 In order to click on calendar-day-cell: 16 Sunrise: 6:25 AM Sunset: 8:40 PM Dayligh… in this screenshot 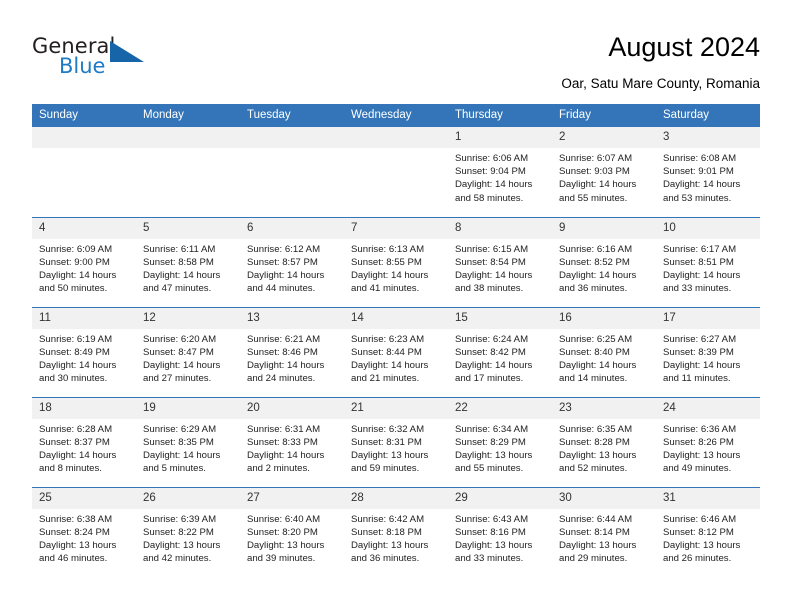, I will do `click(604, 351)`.